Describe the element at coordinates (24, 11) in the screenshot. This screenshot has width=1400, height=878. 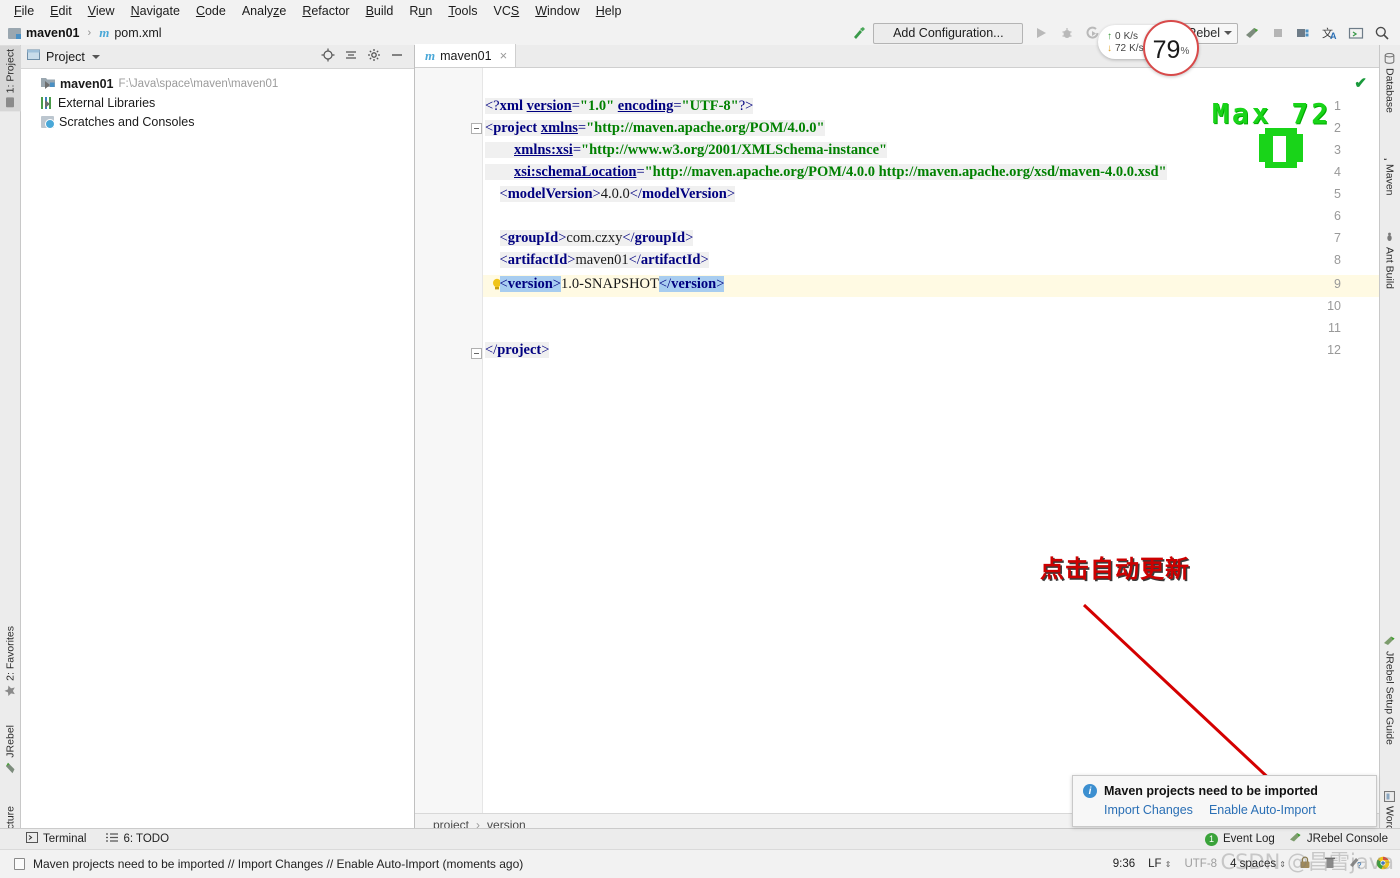
I see `menu-item-file: File` at that location.